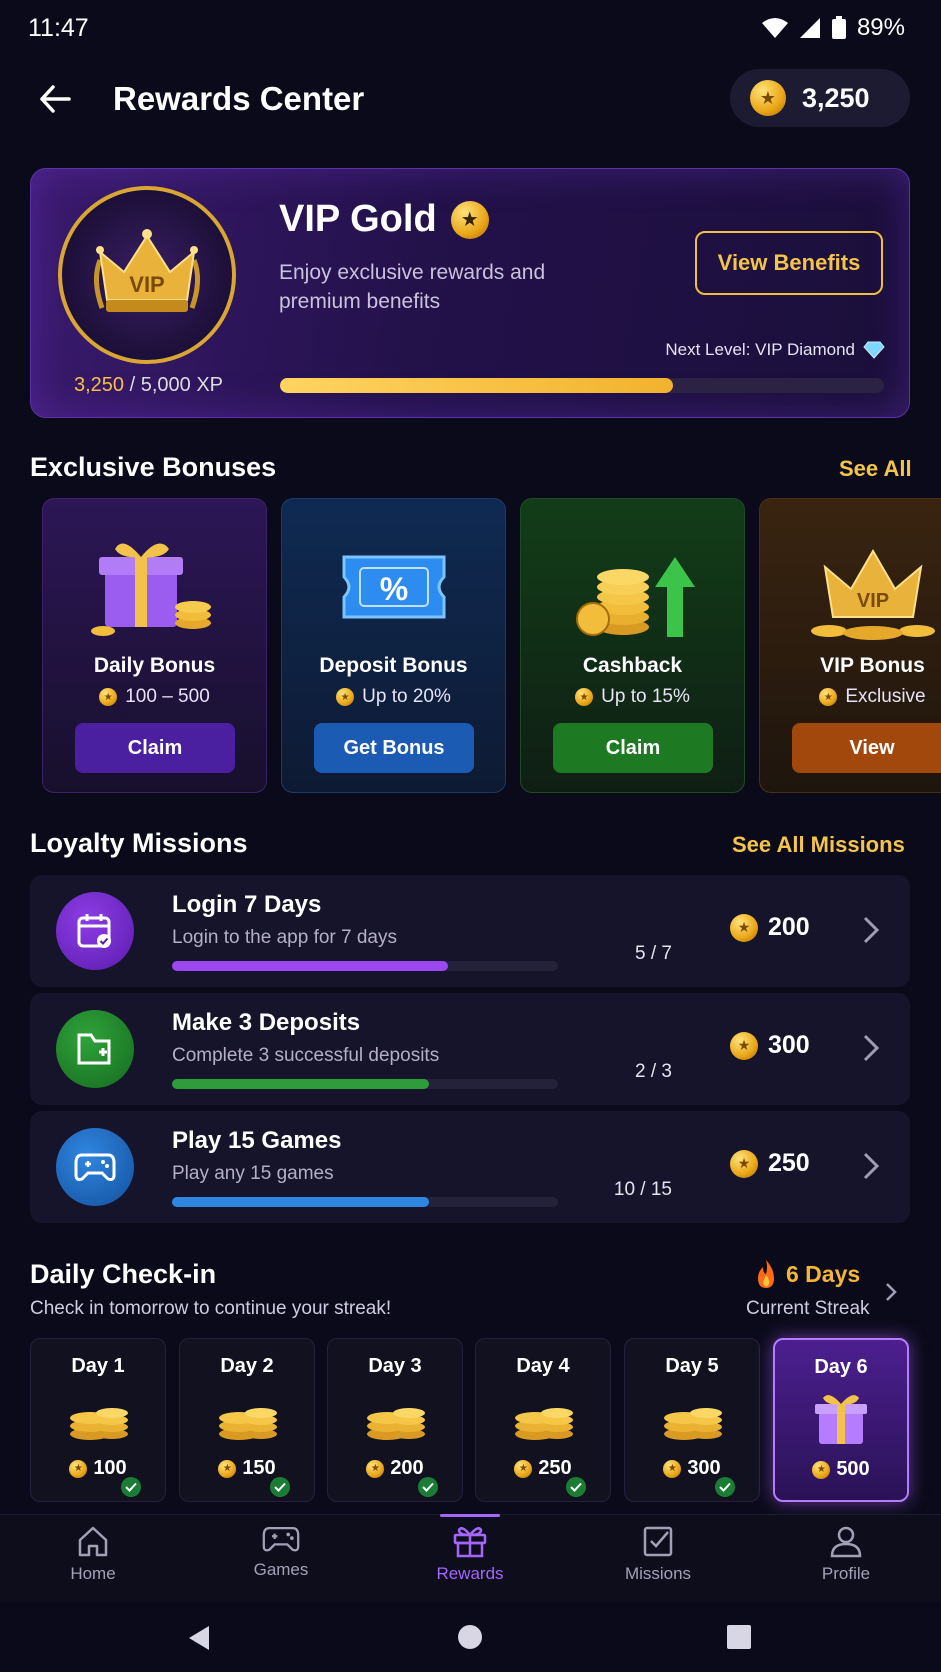 The width and height of the screenshot is (941, 1672). Describe the element at coordinates (543, 1468) in the screenshot. I see `checkin-day-amount: ★ 250` at that location.